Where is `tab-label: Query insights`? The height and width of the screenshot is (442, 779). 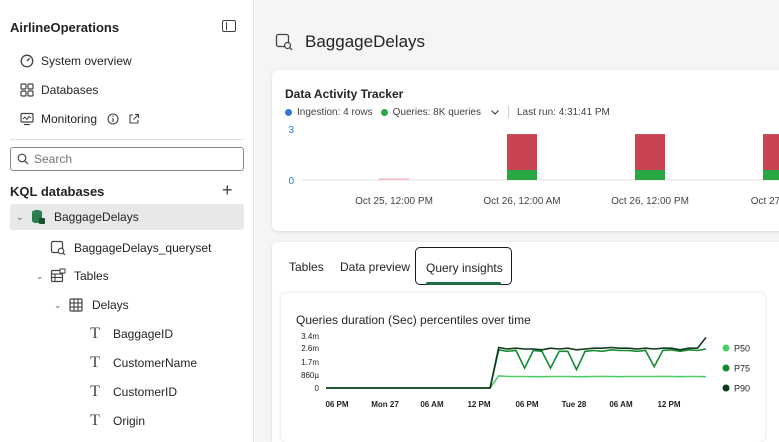 tab-label: Query insights is located at coordinates (464, 268).